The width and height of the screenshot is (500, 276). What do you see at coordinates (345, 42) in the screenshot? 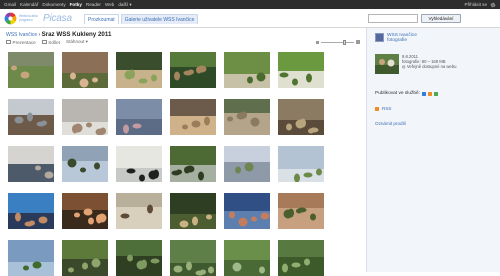
I see `zoom-knob` at bounding box center [345, 42].